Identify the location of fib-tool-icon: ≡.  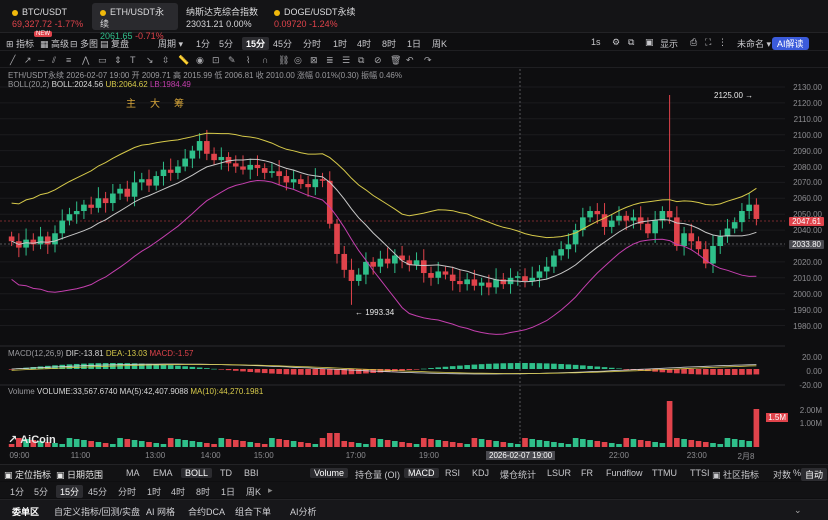
(68, 60).